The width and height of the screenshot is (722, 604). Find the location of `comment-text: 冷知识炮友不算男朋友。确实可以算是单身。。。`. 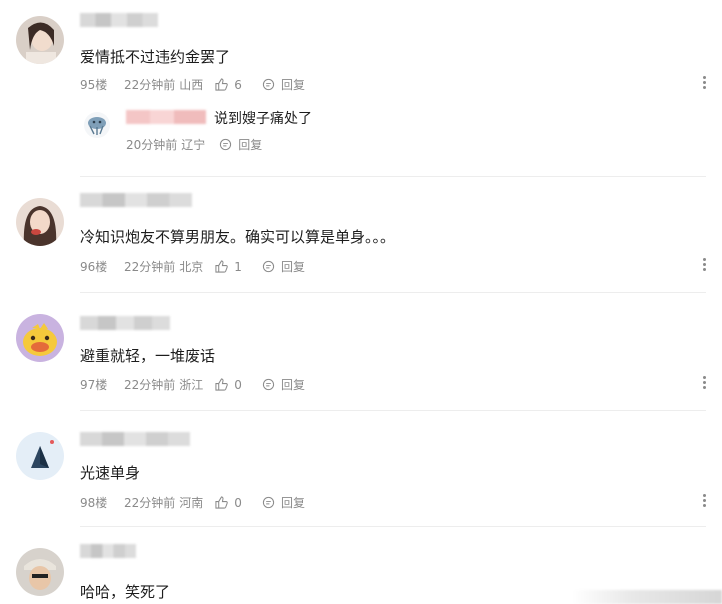

comment-text: 冷知识炮友不算男朋友。确实可以算是单身。。。 is located at coordinates (238, 237).